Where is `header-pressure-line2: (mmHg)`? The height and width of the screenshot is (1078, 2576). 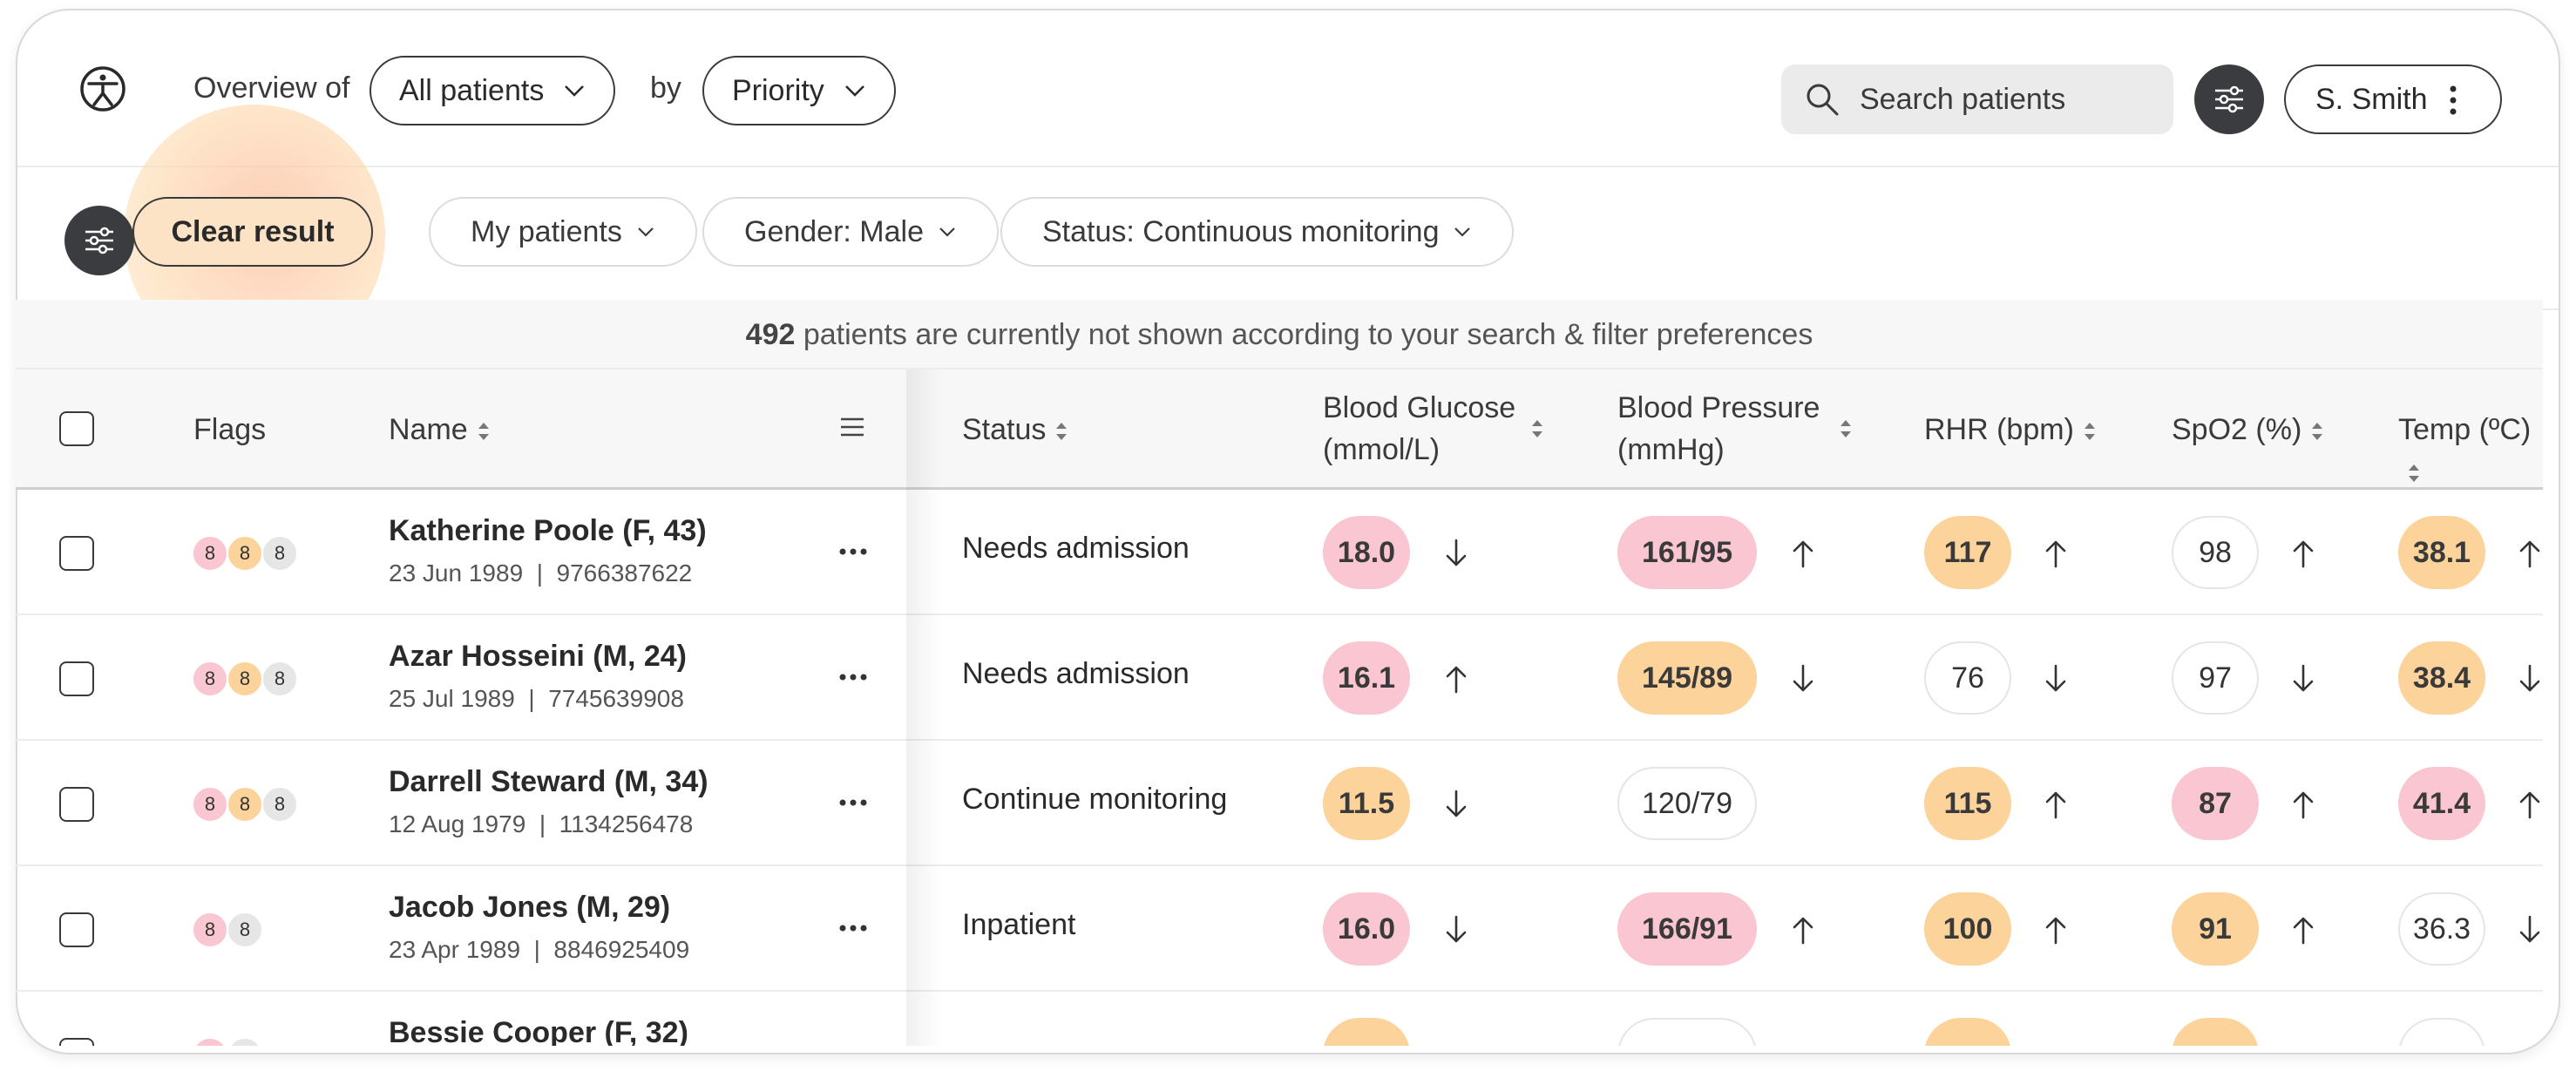 header-pressure-line2: (mmHg) is located at coordinates (1671, 449).